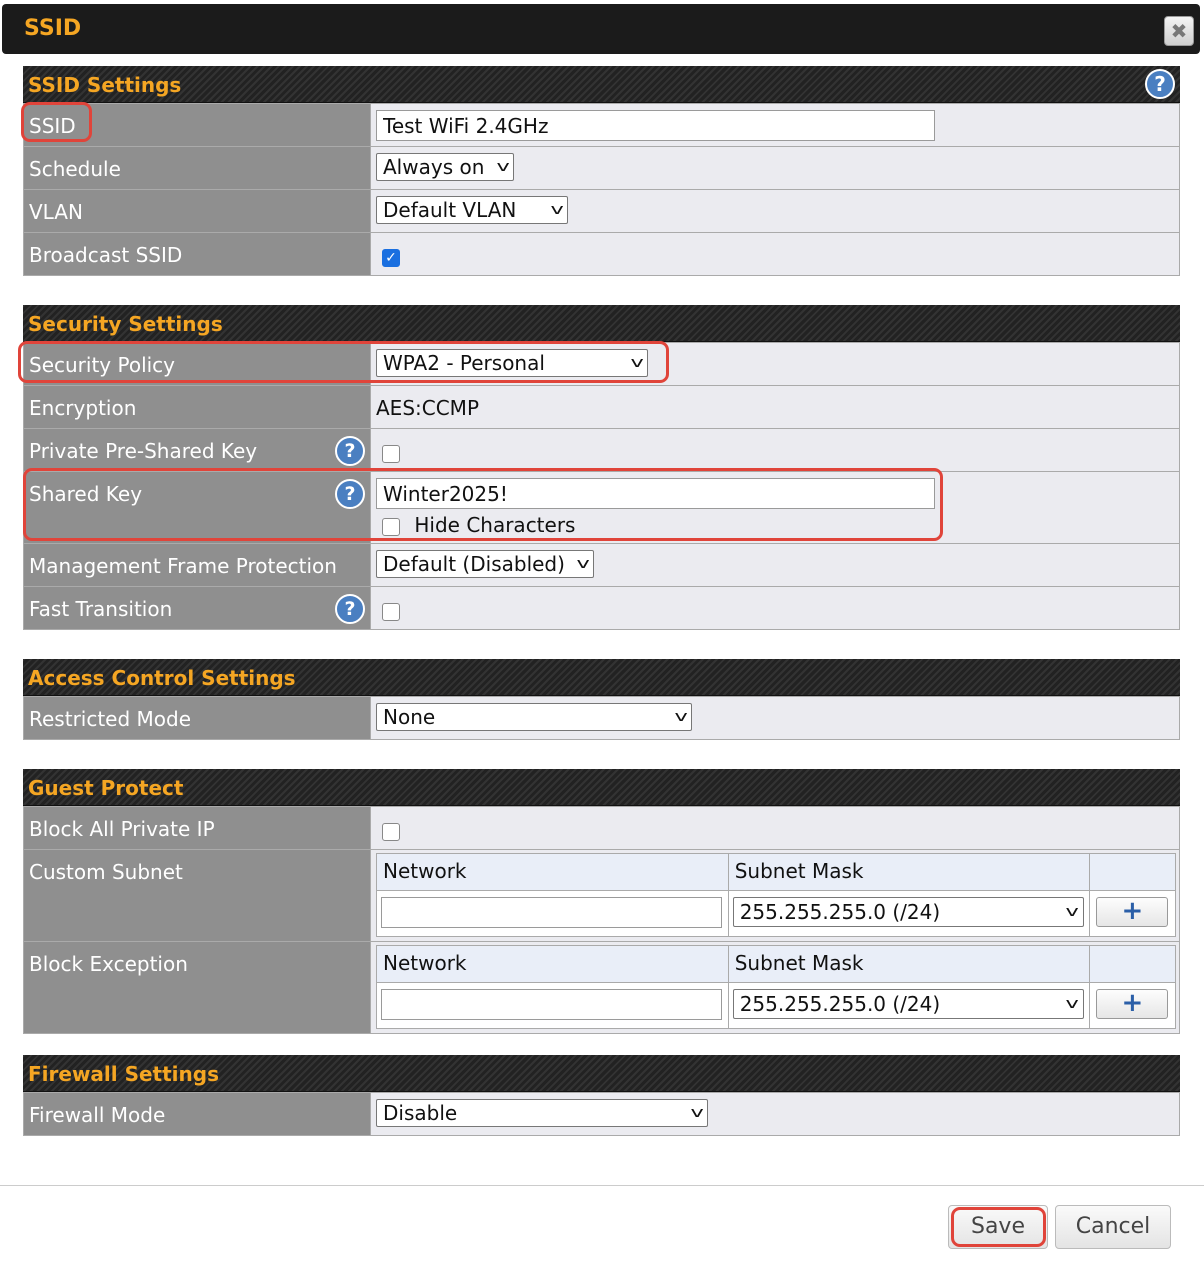 The height and width of the screenshot is (1272, 1204). What do you see at coordinates (197, 450) in the screenshot?
I see `ppsk-label: Private Pre-Shared Key ?` at bounding box center [197, 450].